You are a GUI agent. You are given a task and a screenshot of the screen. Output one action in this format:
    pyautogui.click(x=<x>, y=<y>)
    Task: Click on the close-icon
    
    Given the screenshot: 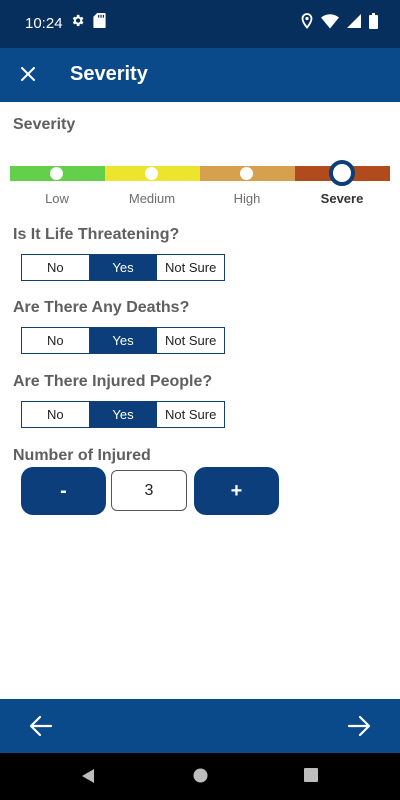 What is the action you would take?
    pyautogui.click(x=28, y=74)
    